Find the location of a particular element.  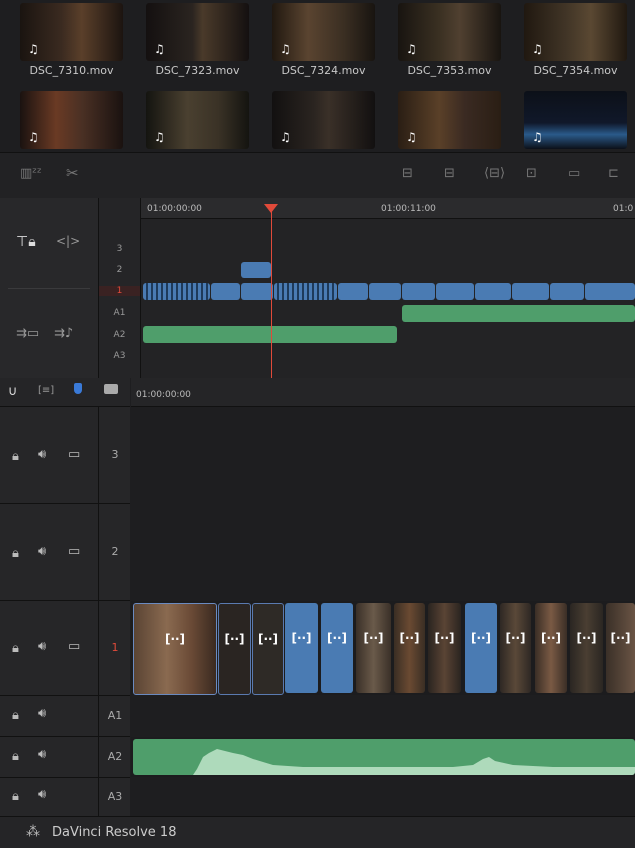

snap-icon: ∪ is located at coordinates (13, 391).